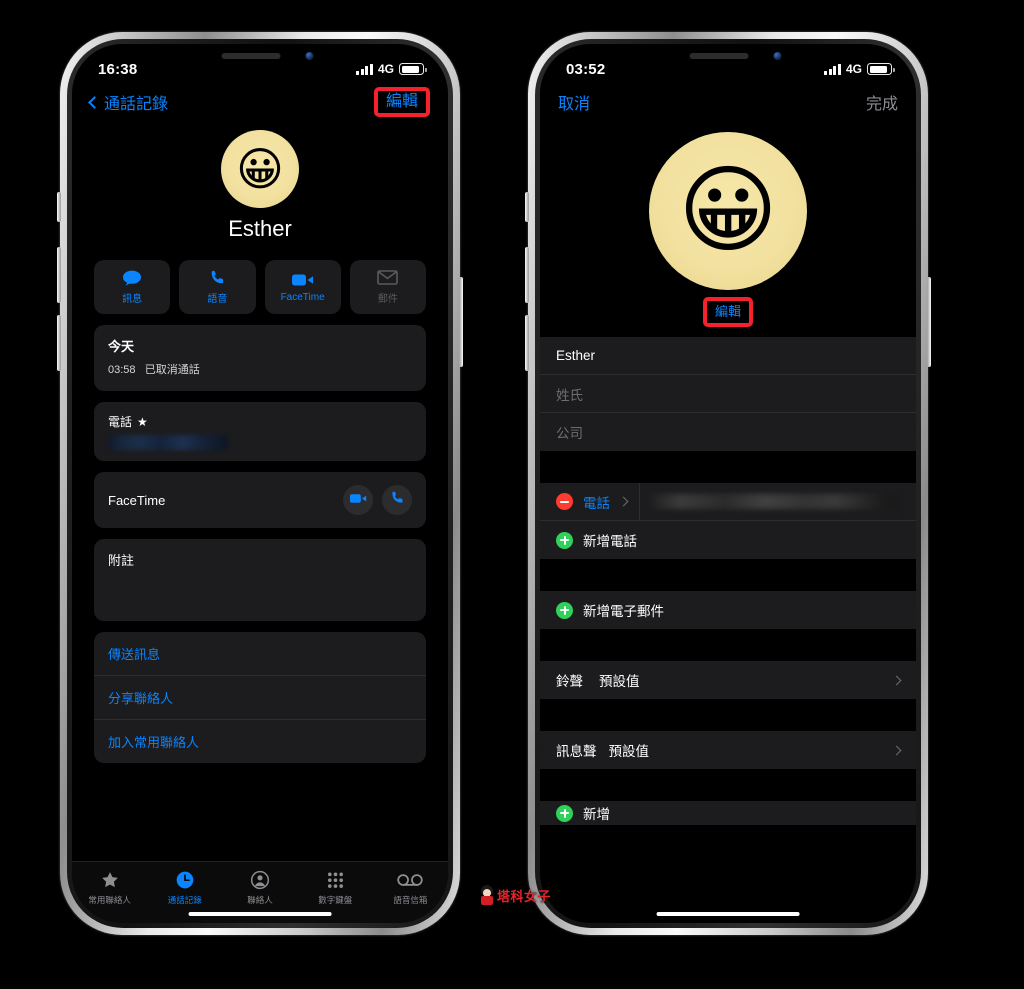 The height and width of the screenshot is (989, 1024). What do you see at coordinates (728, 750) in the screenshot?
I see `texttone-row: 訊息聲 預設值` at bounding box center [728, 750].